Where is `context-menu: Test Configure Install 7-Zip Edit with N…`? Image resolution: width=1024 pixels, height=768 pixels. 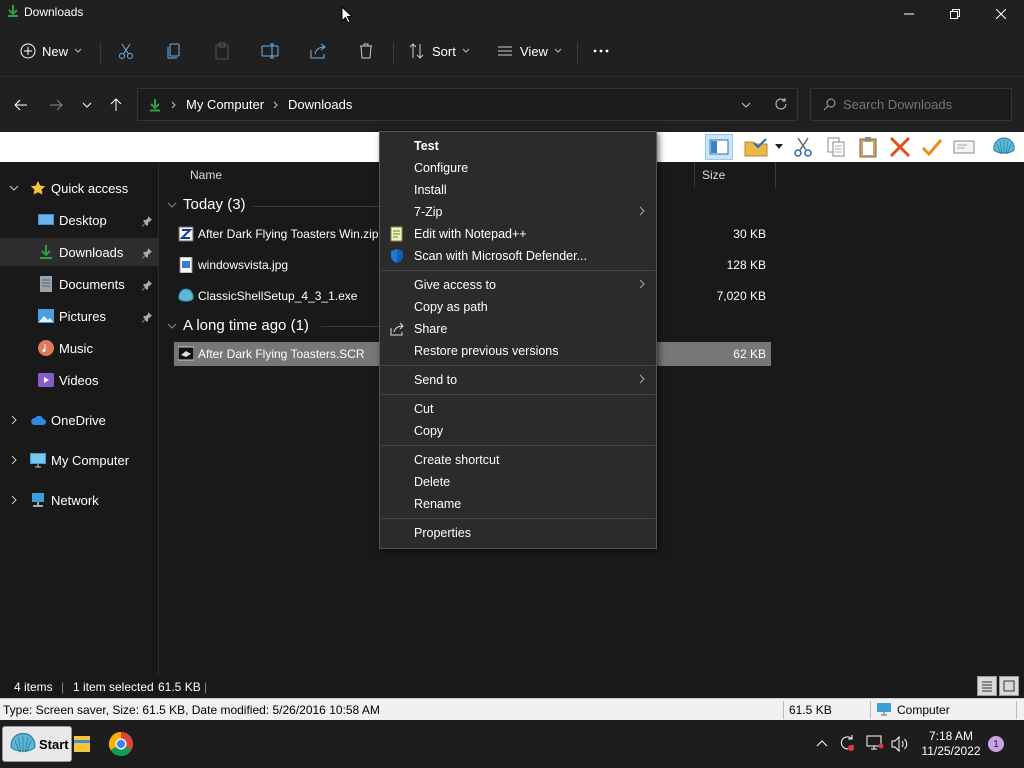 context-menu: Test Configure Install 7-Zip Edit with N… is located at coordinates (518, 340).